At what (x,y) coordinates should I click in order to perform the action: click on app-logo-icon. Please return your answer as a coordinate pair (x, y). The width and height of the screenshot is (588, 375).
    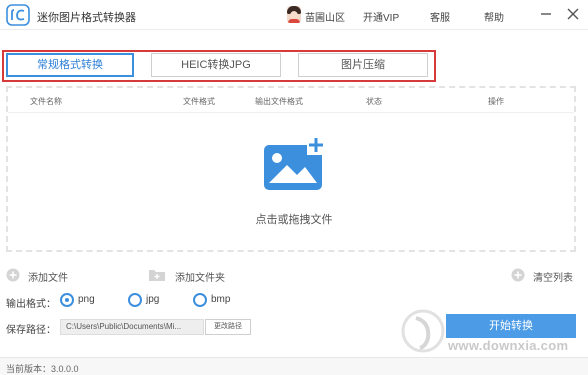
    Looking at the image, I should click on (18, 15).